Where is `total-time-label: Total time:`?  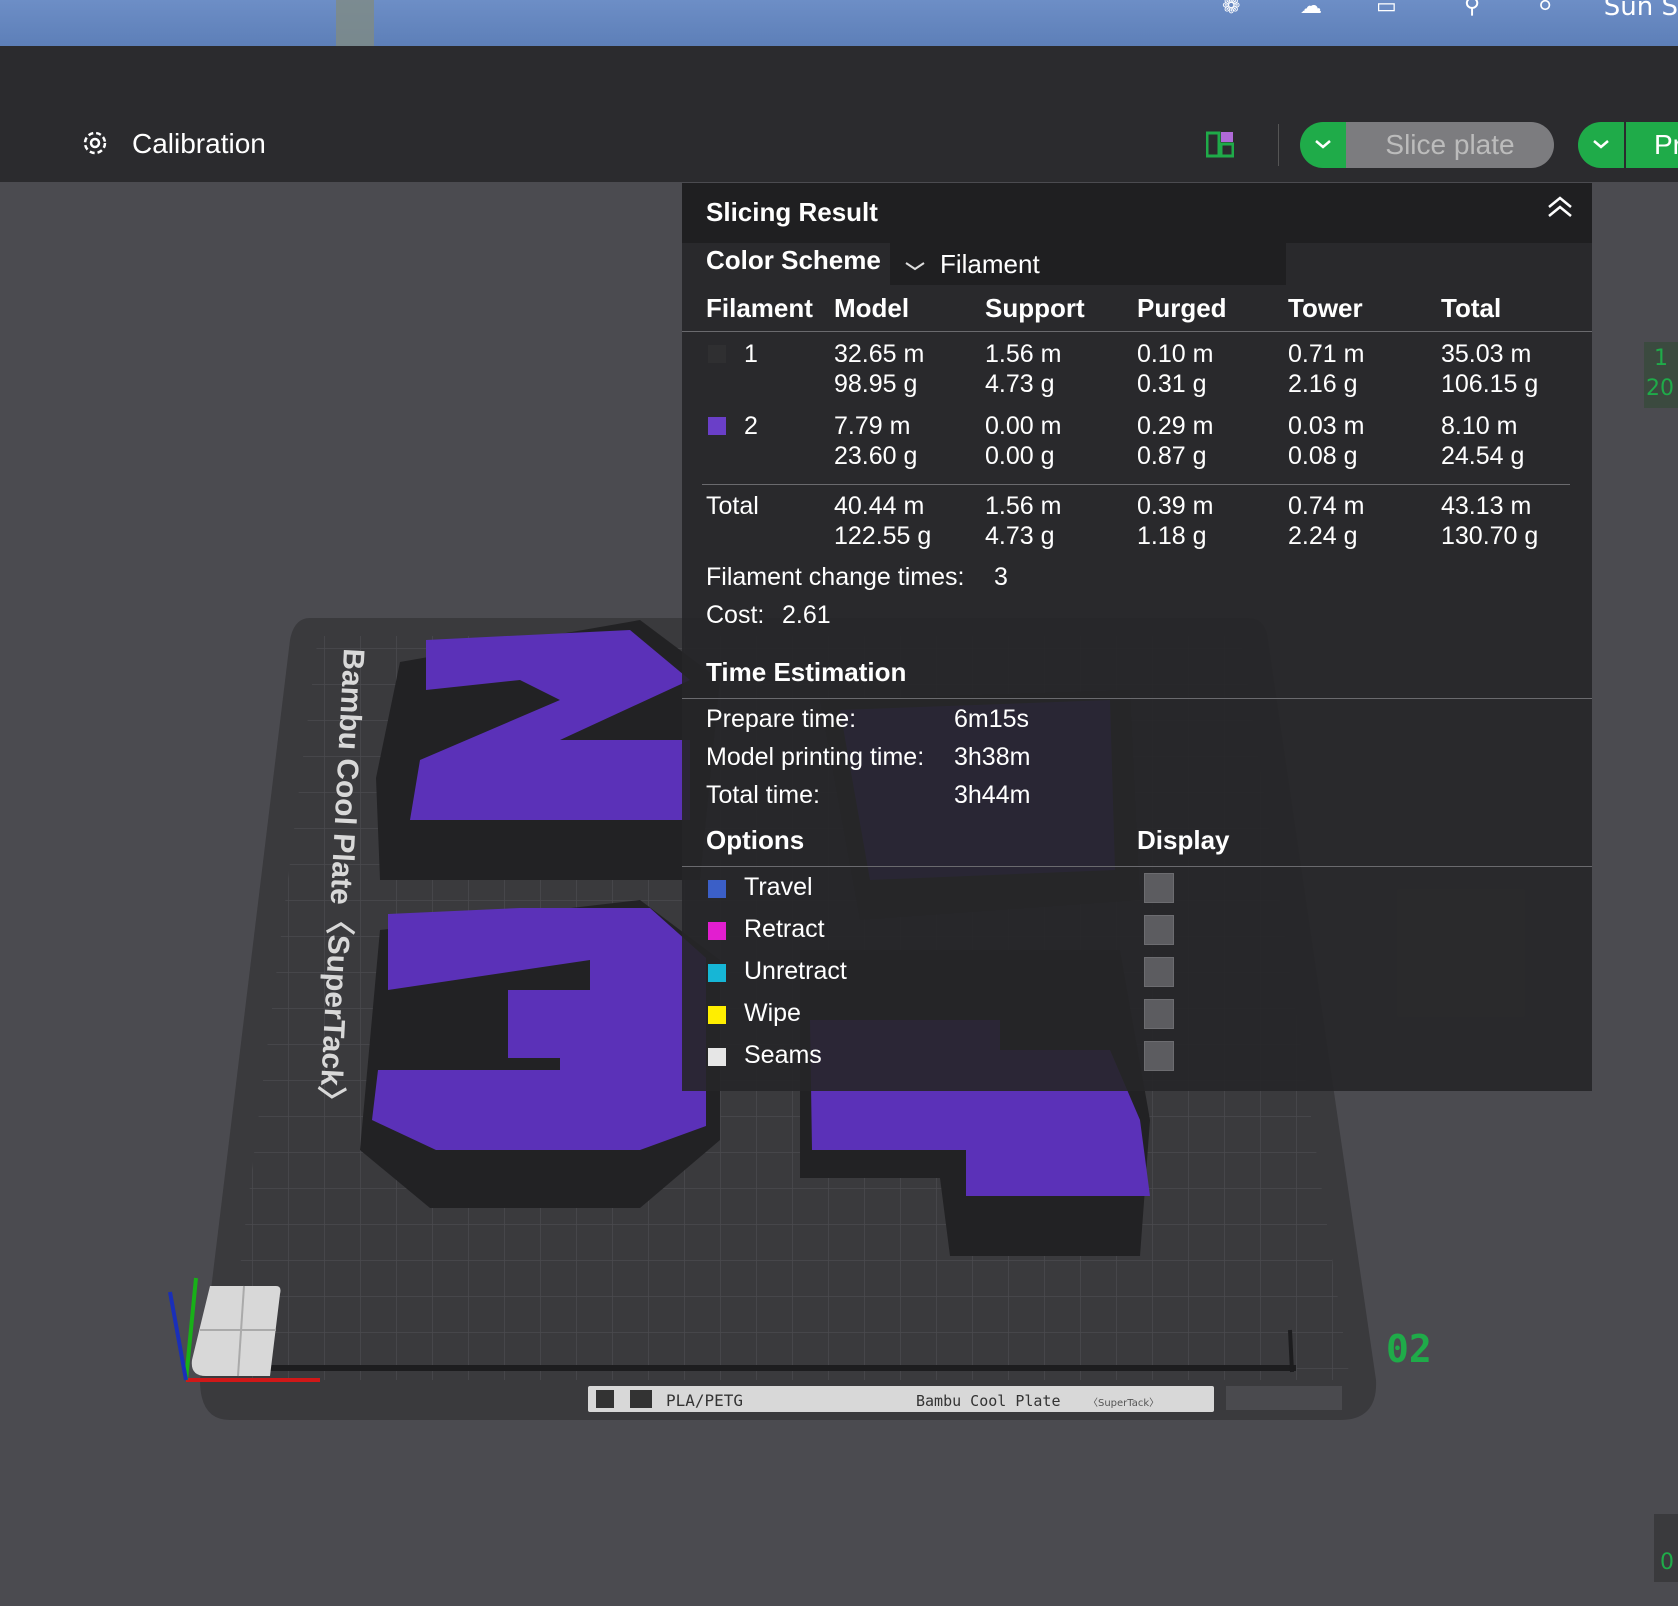
total-time-label: Total time: is located at coordinates (763, 795).